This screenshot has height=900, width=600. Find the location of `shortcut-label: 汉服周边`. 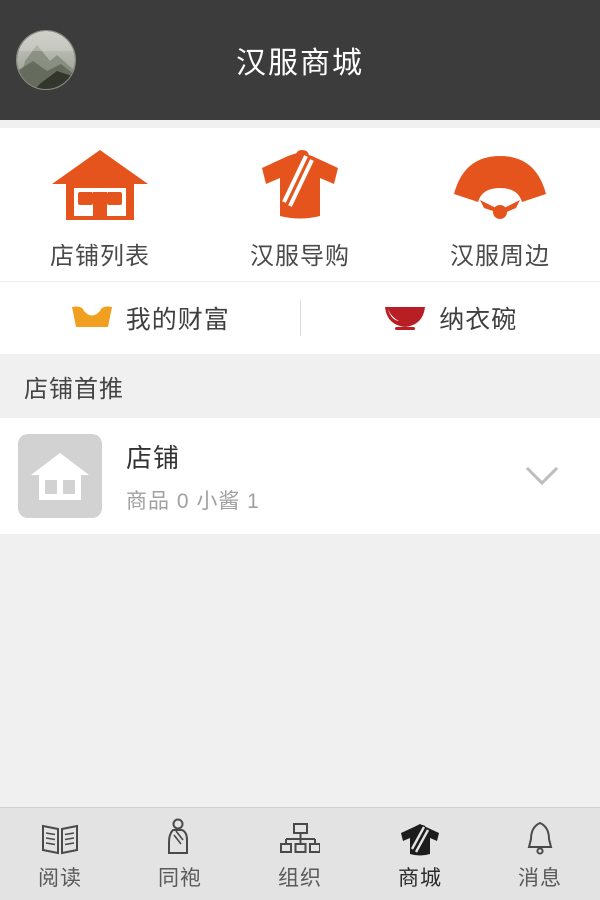

shortcut-label: 汉服周边 is located at coordinates (500, 256).